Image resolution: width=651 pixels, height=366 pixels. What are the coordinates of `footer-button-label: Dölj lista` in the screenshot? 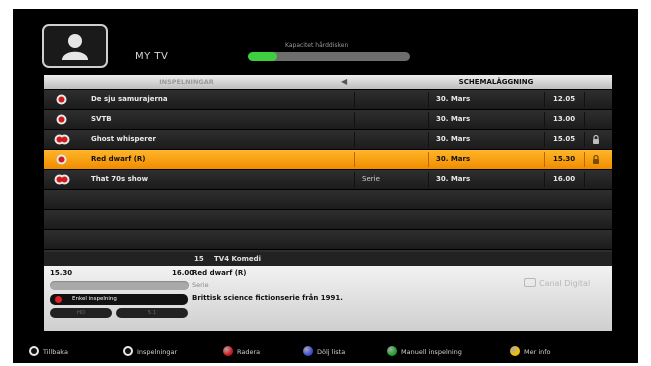 It's located at (331, 352).